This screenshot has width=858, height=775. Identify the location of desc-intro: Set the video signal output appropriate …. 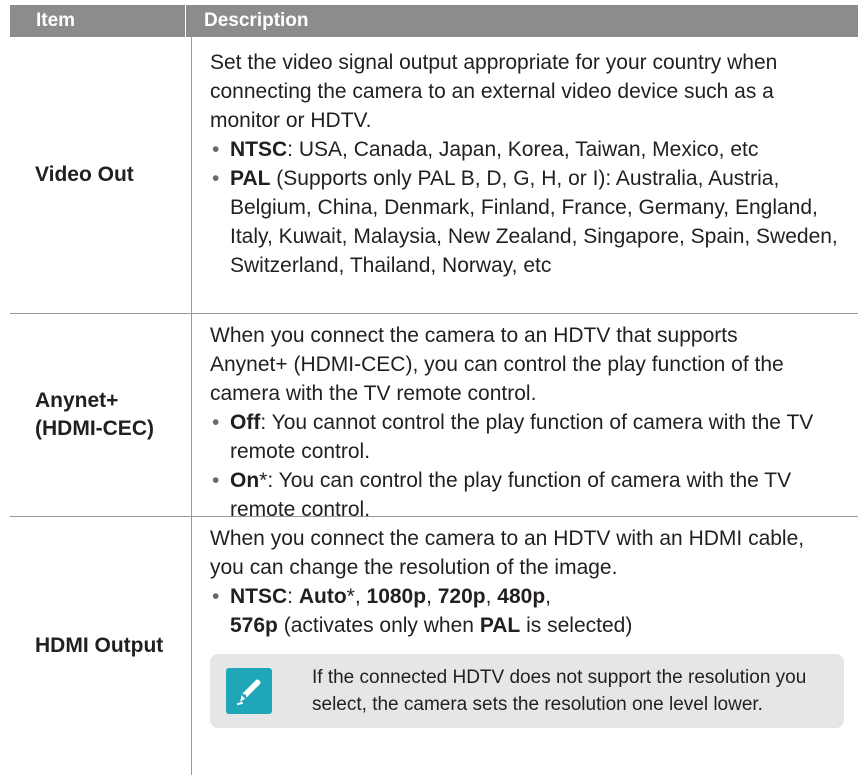
(494, 91).